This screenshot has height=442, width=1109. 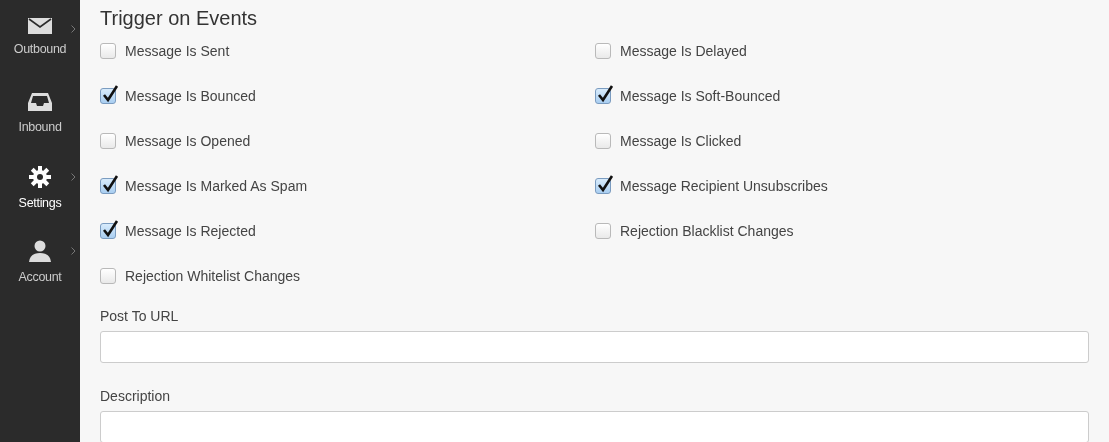 What do you see at coordinates (40, 102) in the screenshot?
I see `inbox-tray-icon` at bounding box center [40, 102].